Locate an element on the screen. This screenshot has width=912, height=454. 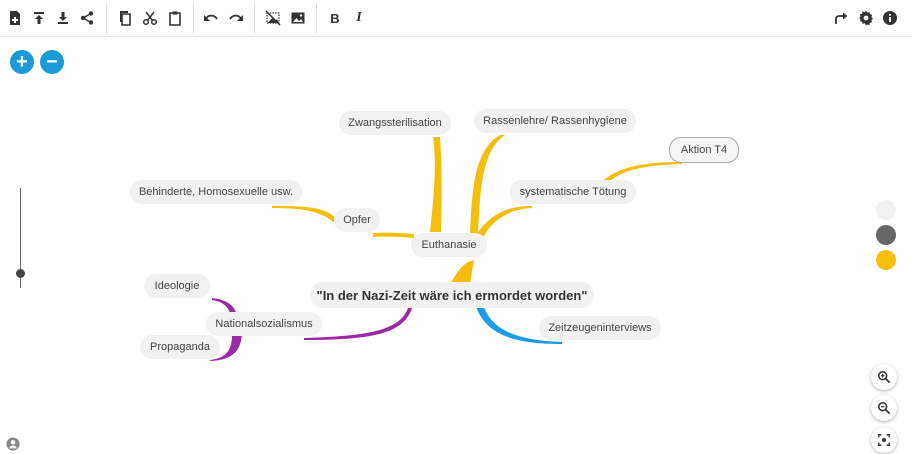
node-behinderte: Behinderte, Homosexuelle usw. is located at coordinates (216, 192).